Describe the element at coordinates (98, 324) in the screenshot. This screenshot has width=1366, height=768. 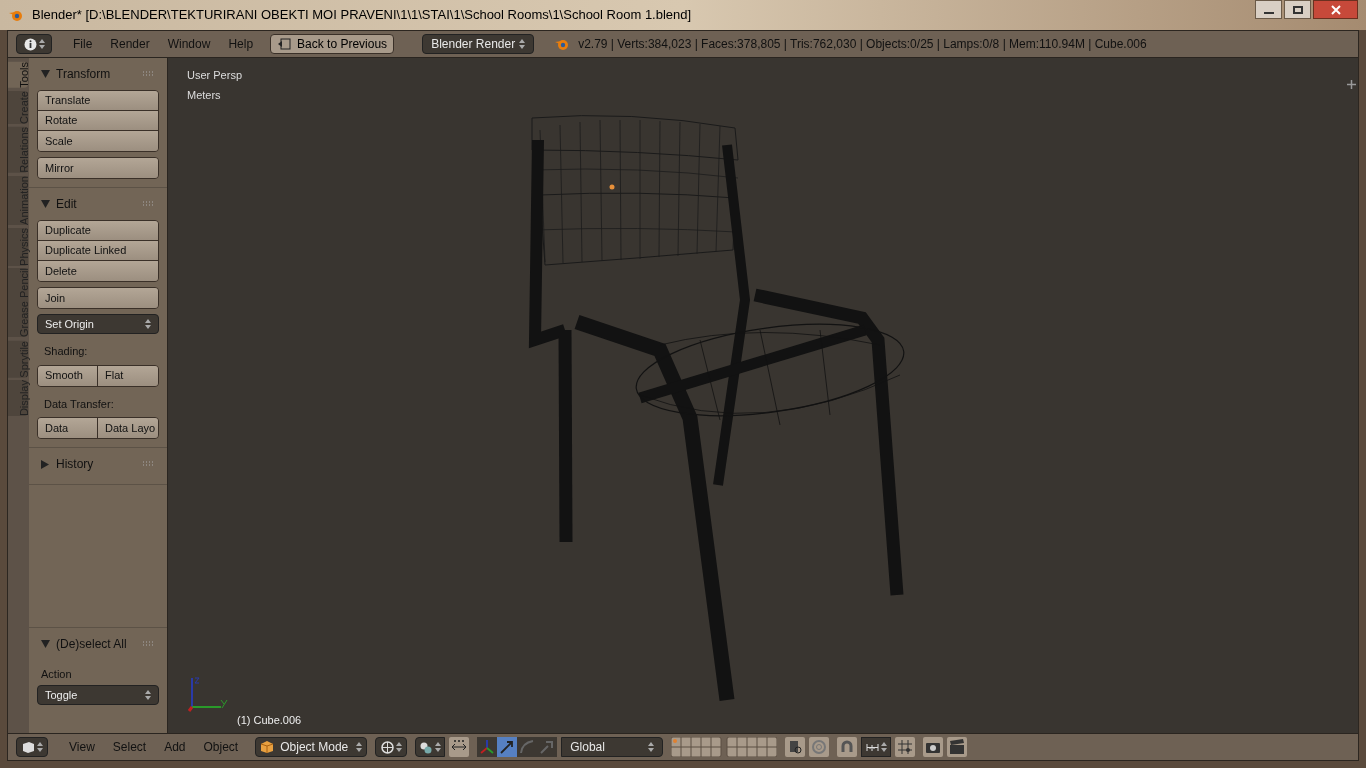
I see `set-origin-dropdown: Set Origin` at that location.